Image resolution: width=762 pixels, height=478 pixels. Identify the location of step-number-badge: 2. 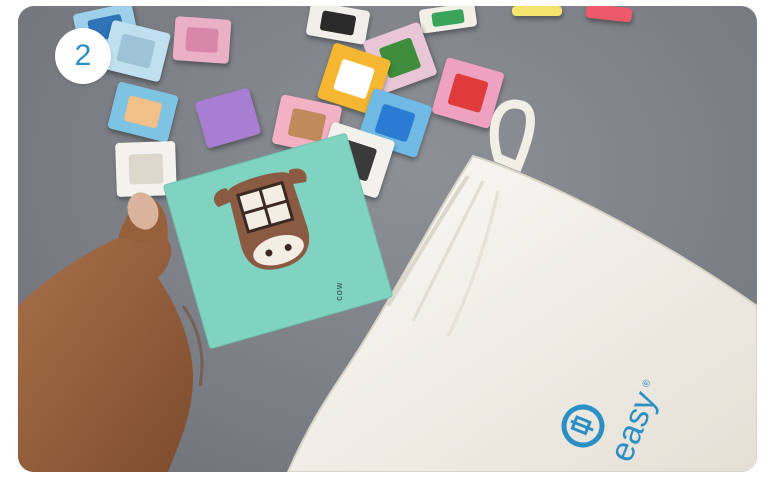
(83, 56).